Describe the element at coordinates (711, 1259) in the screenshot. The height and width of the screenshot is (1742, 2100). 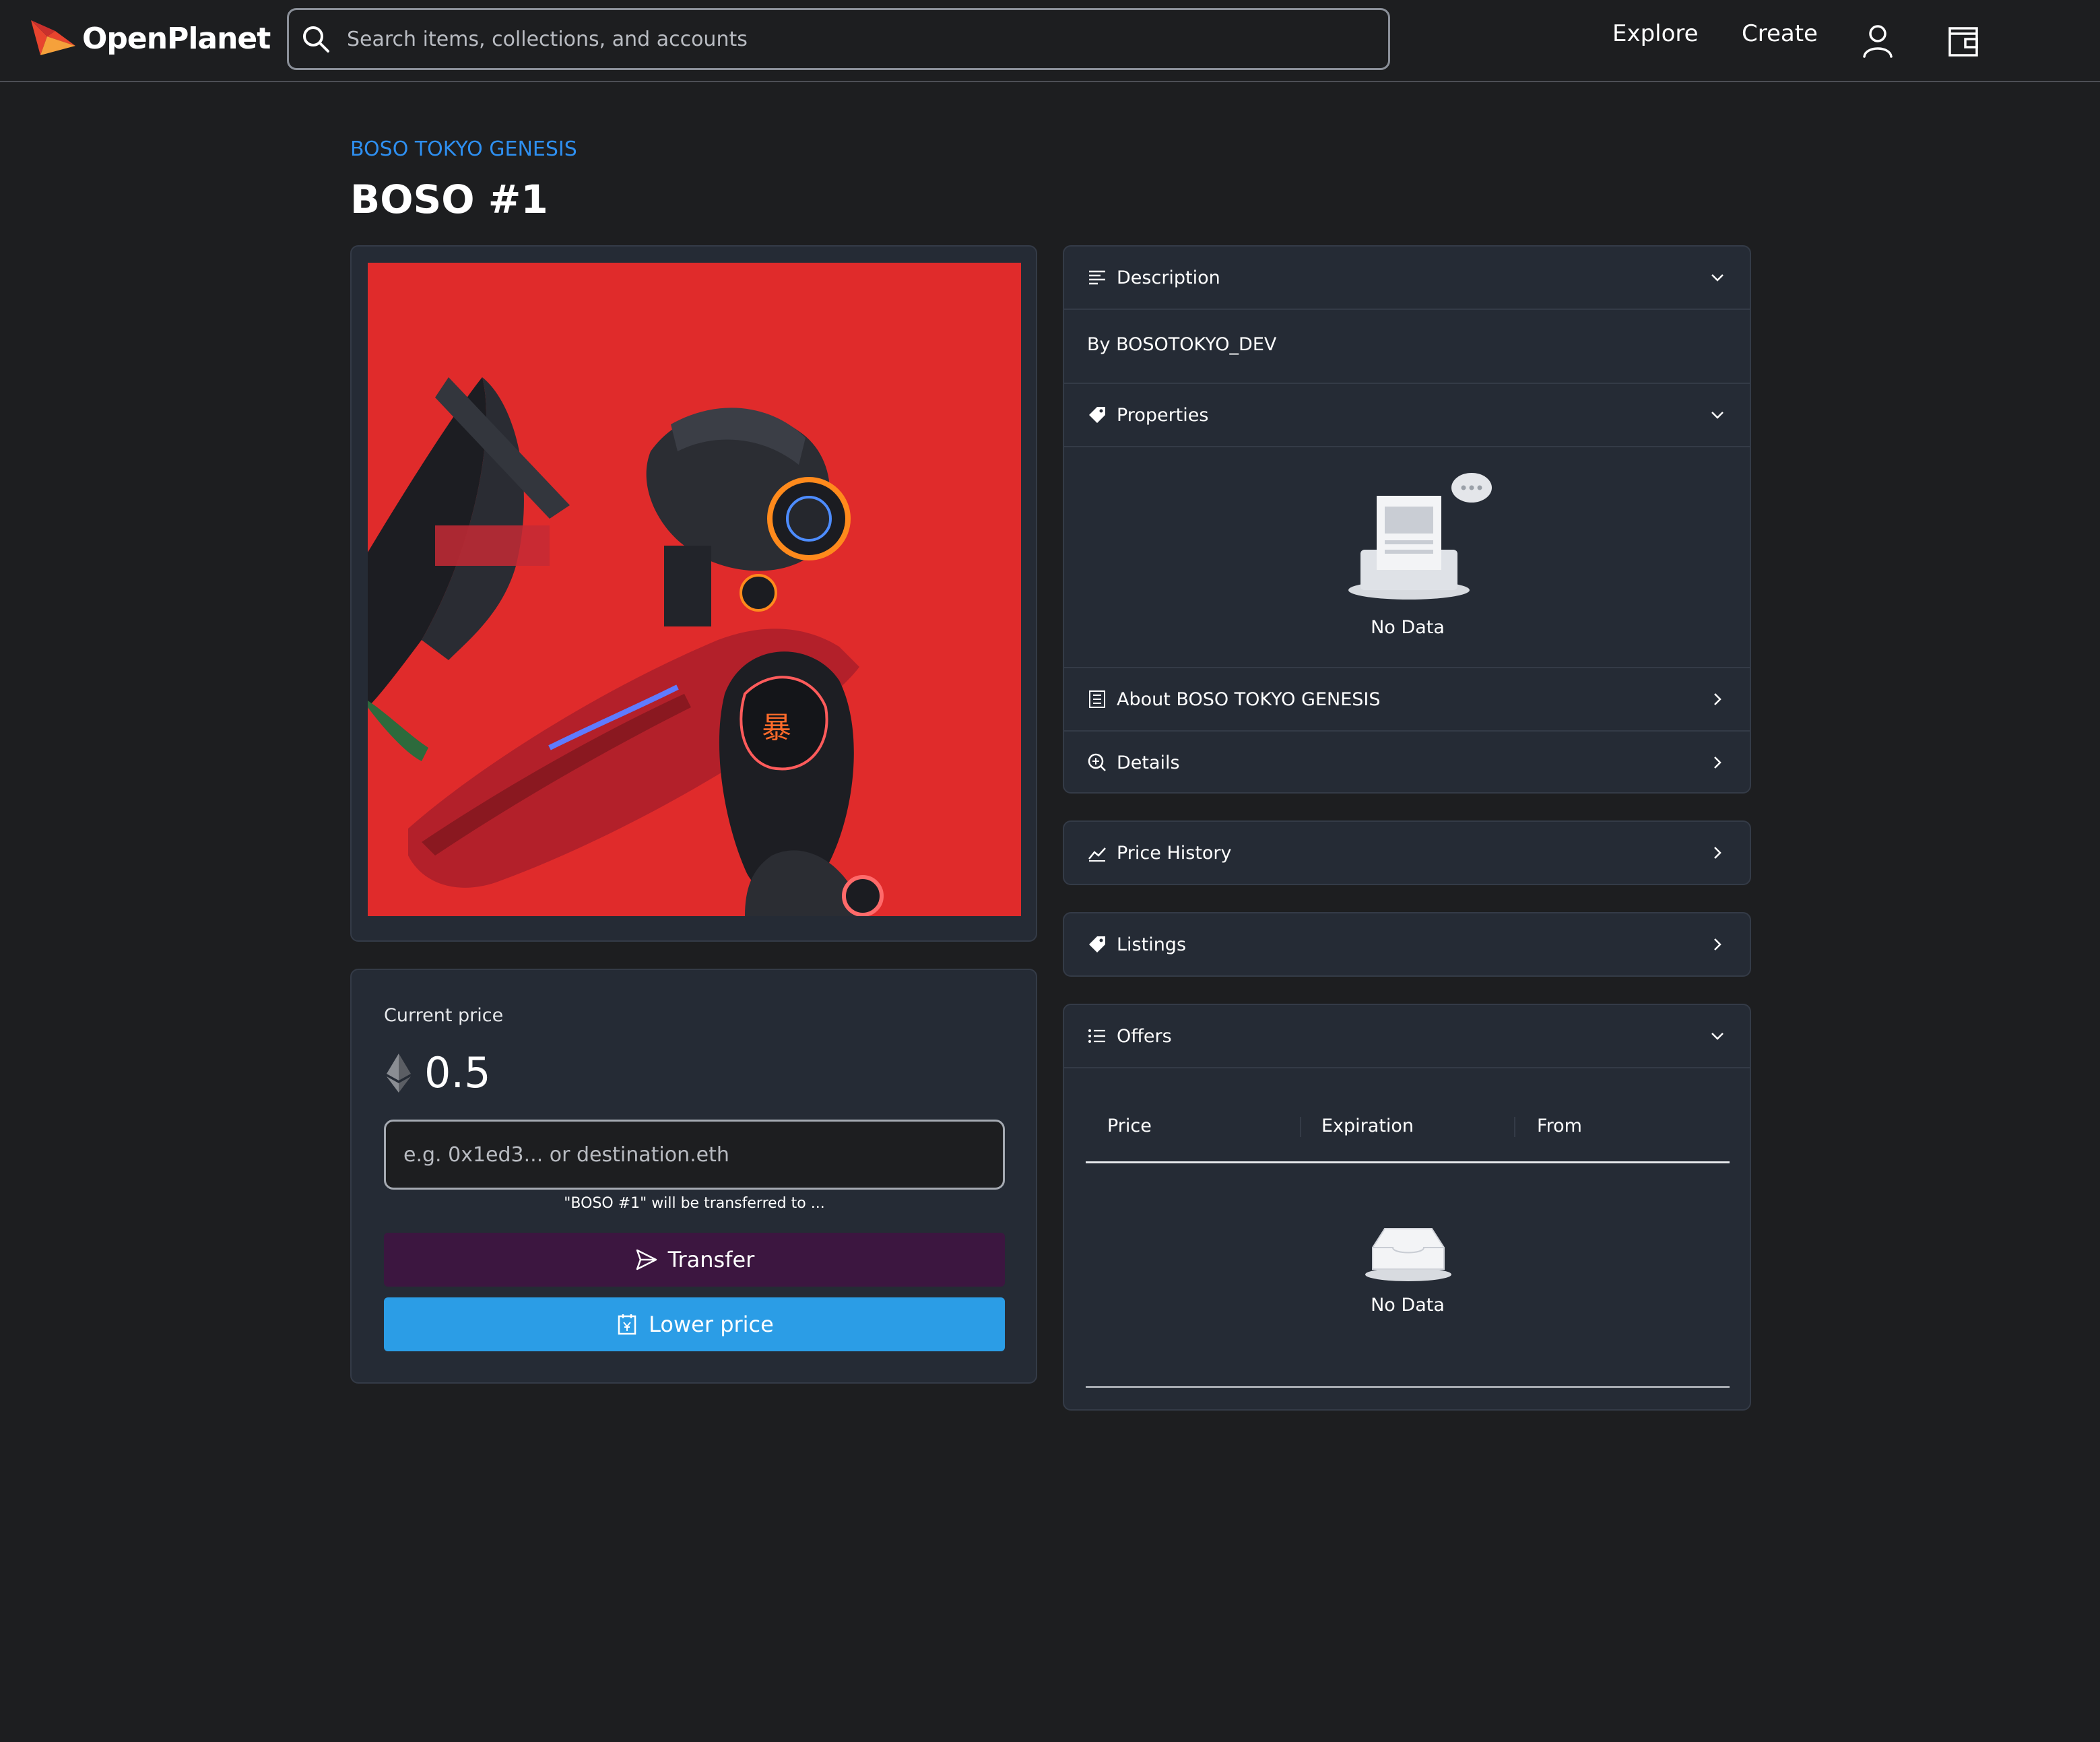
I see `transfer-button-label: Transfer` at that location.